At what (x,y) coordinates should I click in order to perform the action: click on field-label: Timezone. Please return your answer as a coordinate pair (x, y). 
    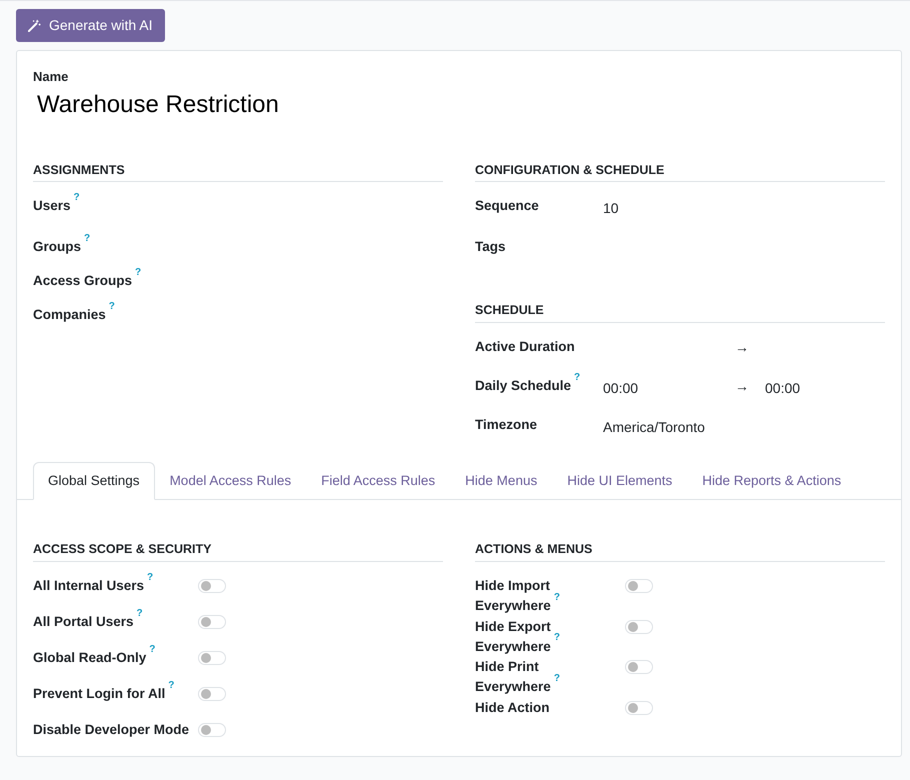
    Looking at the image, I should click on (506, 425).